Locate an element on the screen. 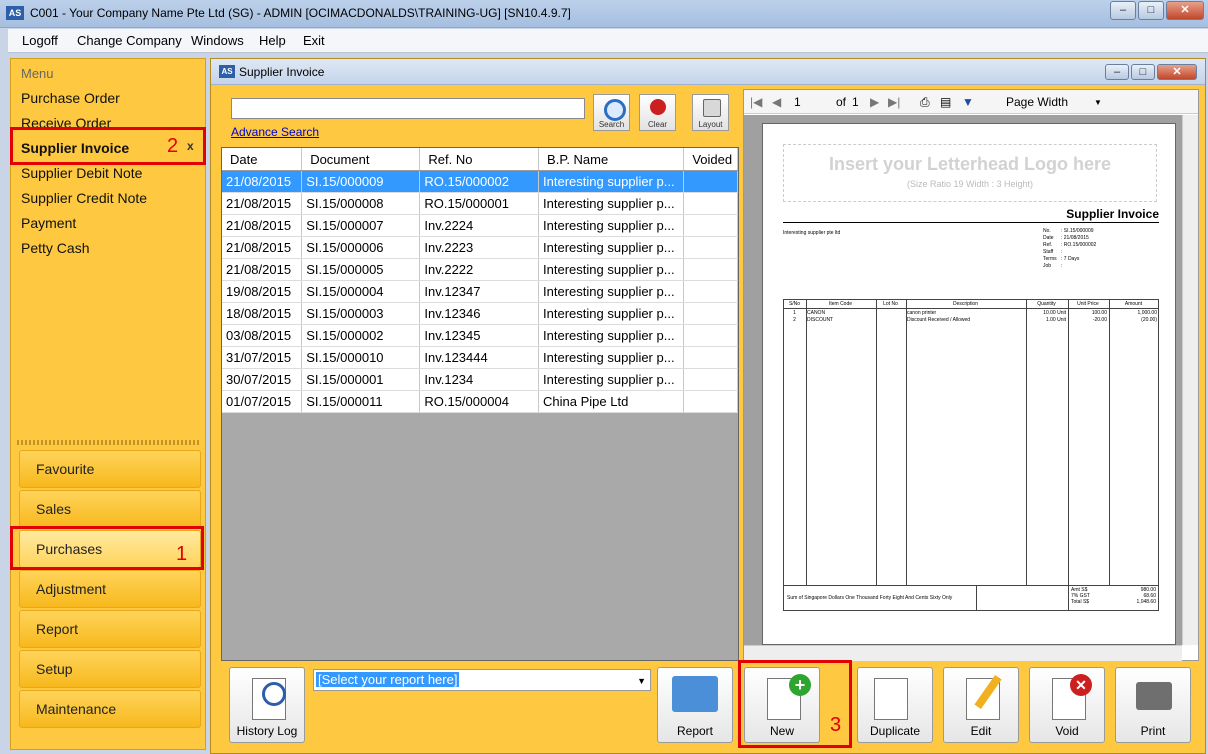  table-cell: Inv.12345 is located at coordinates (479, 335).